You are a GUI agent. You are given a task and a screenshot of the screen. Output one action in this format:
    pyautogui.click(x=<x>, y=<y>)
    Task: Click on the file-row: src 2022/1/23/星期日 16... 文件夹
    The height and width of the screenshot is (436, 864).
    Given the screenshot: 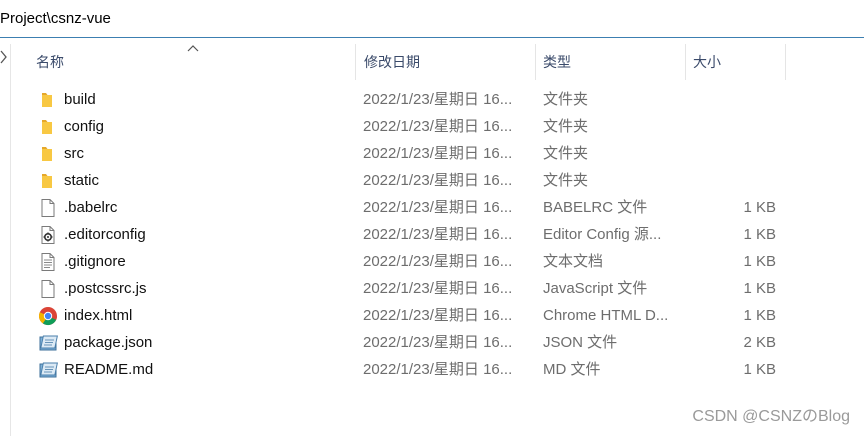 What is the action you would take?
    pyautogui.click(x=446, y=153)
    